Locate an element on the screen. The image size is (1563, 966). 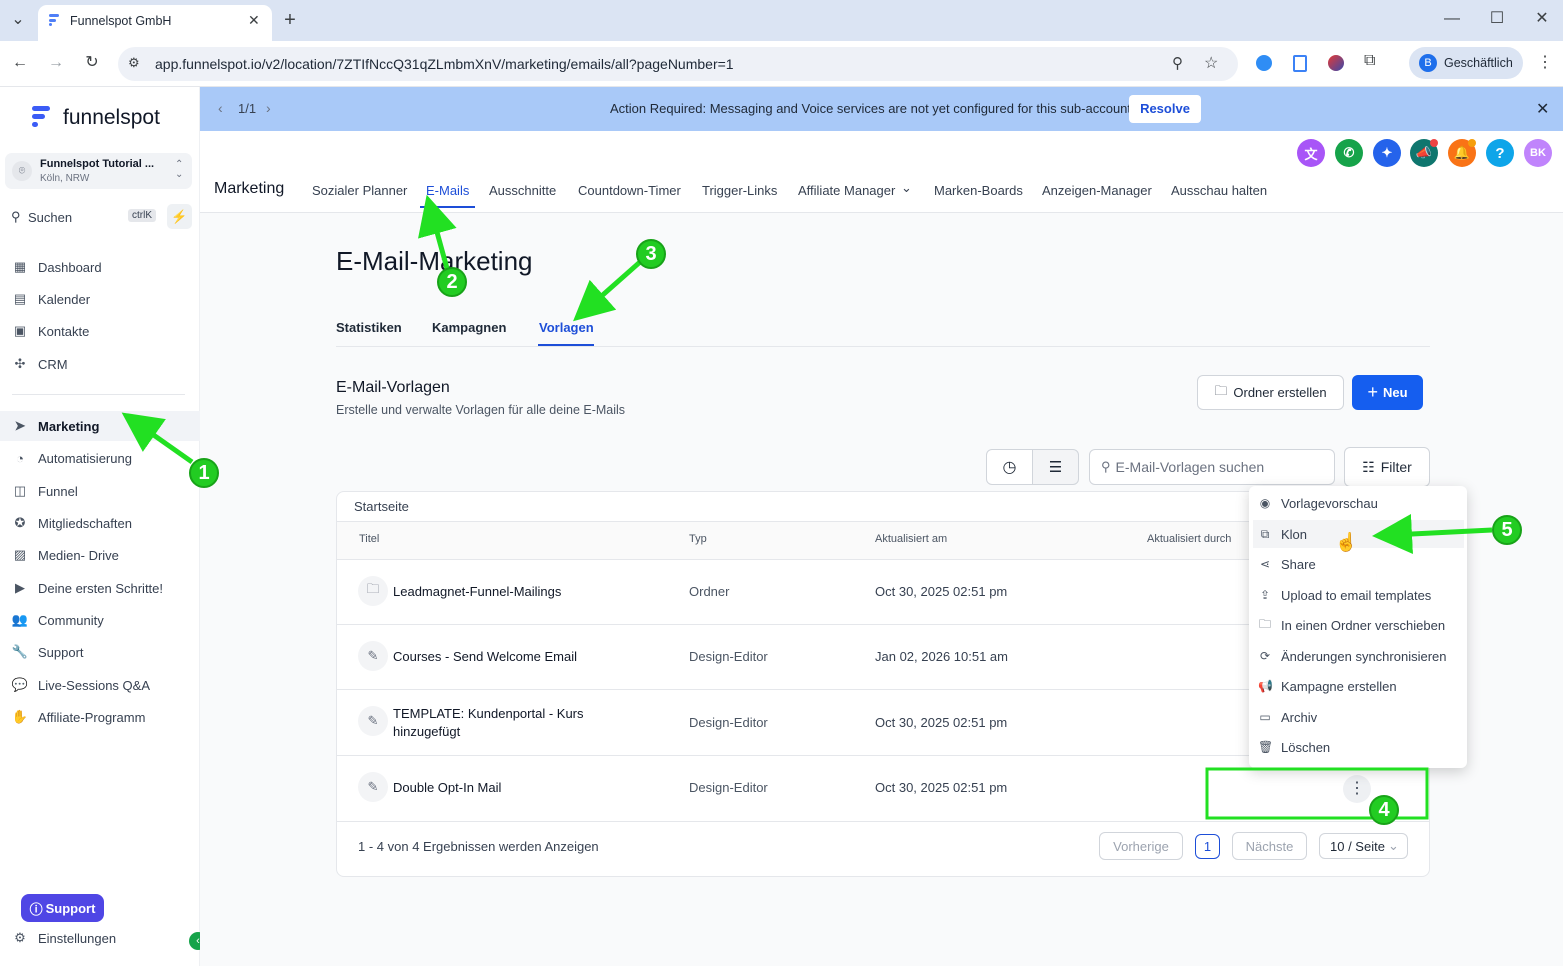
sidebar-item-live-sessions: 💬 Live-Sessions Q&A is located at coordinates (100, 685).